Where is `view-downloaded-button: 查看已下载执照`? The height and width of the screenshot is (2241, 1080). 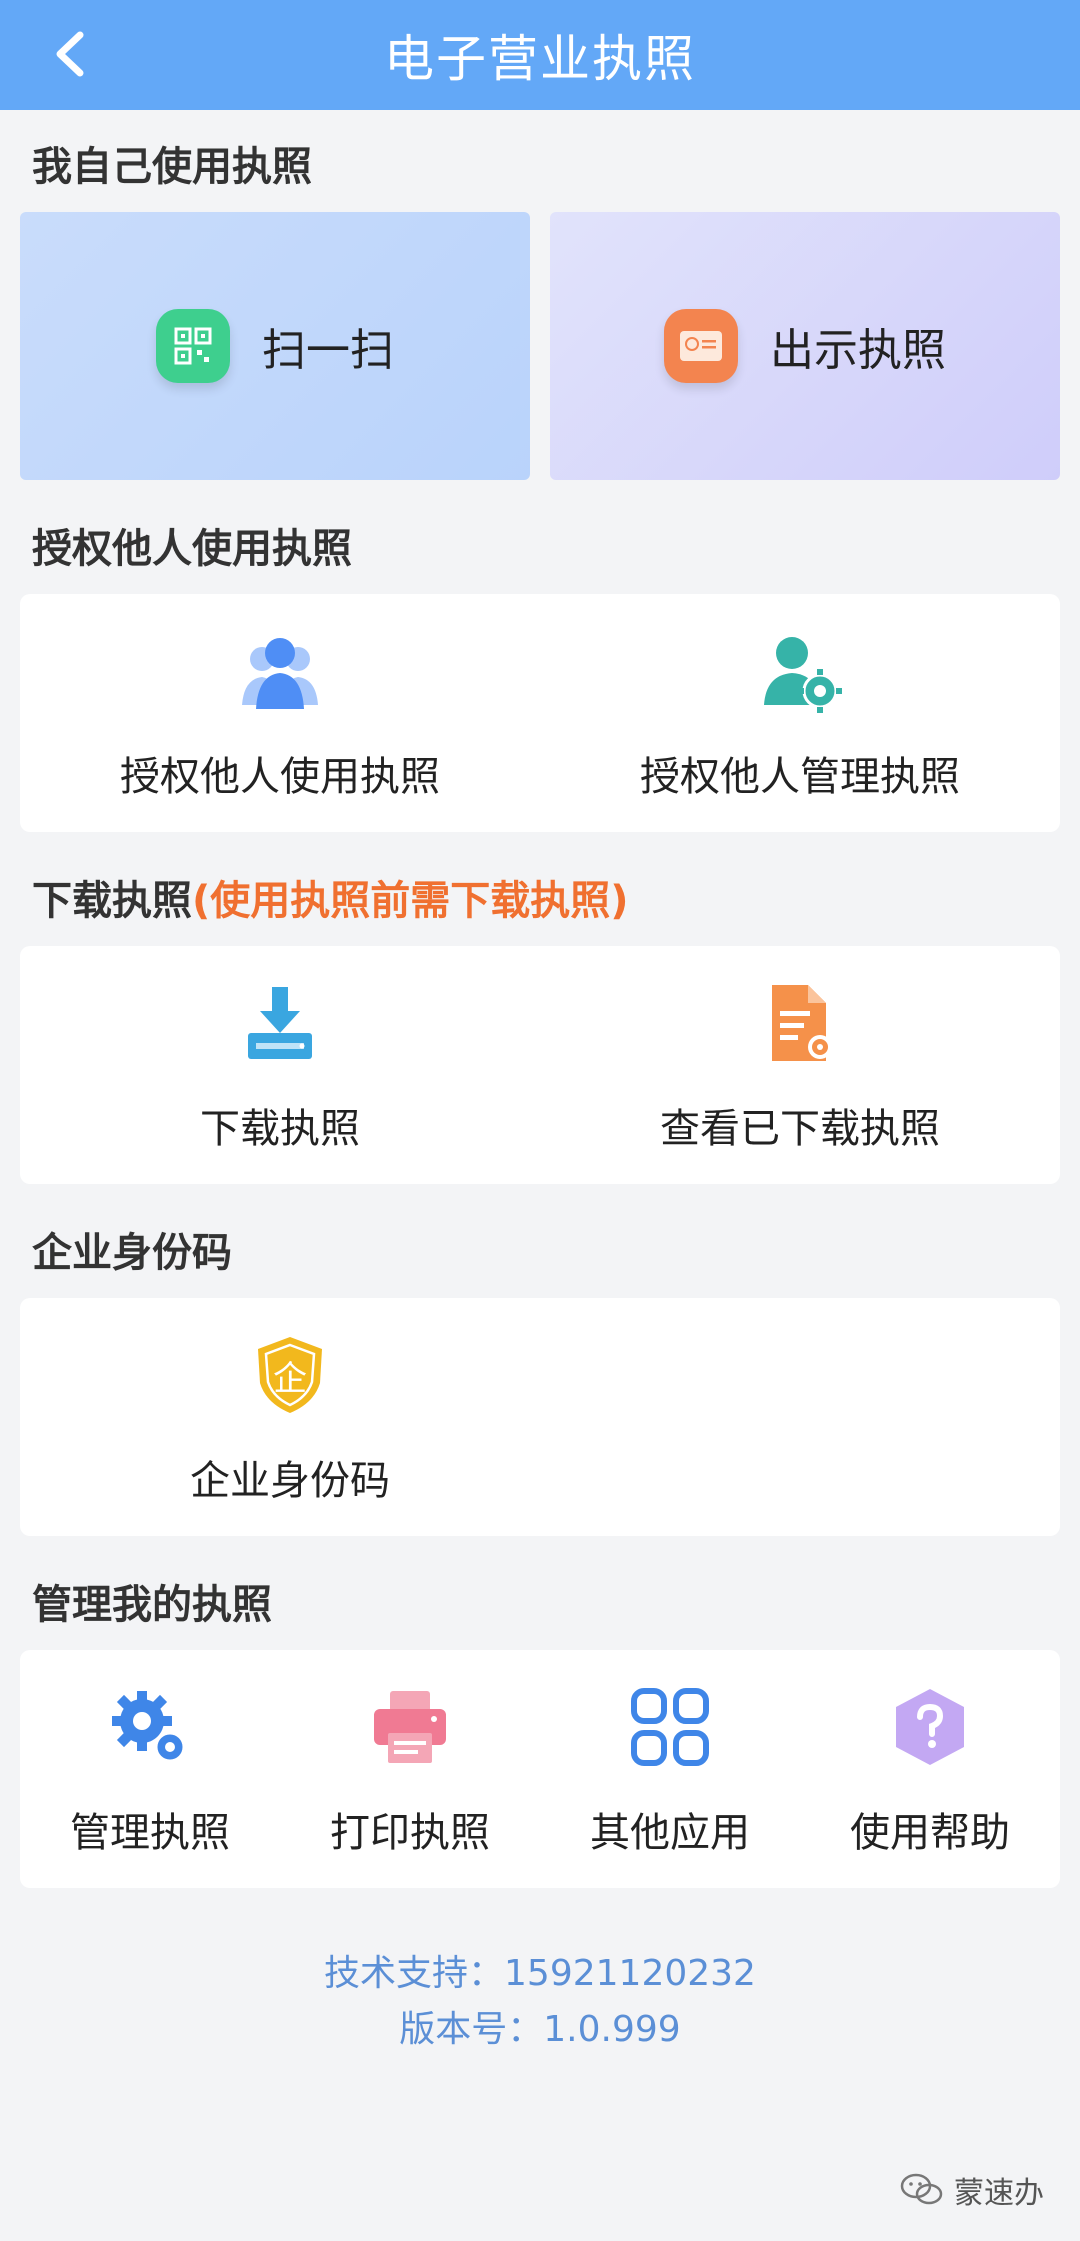 view-downloaded-button: 查看已下载执照 is located at coordinates (800, 1065).